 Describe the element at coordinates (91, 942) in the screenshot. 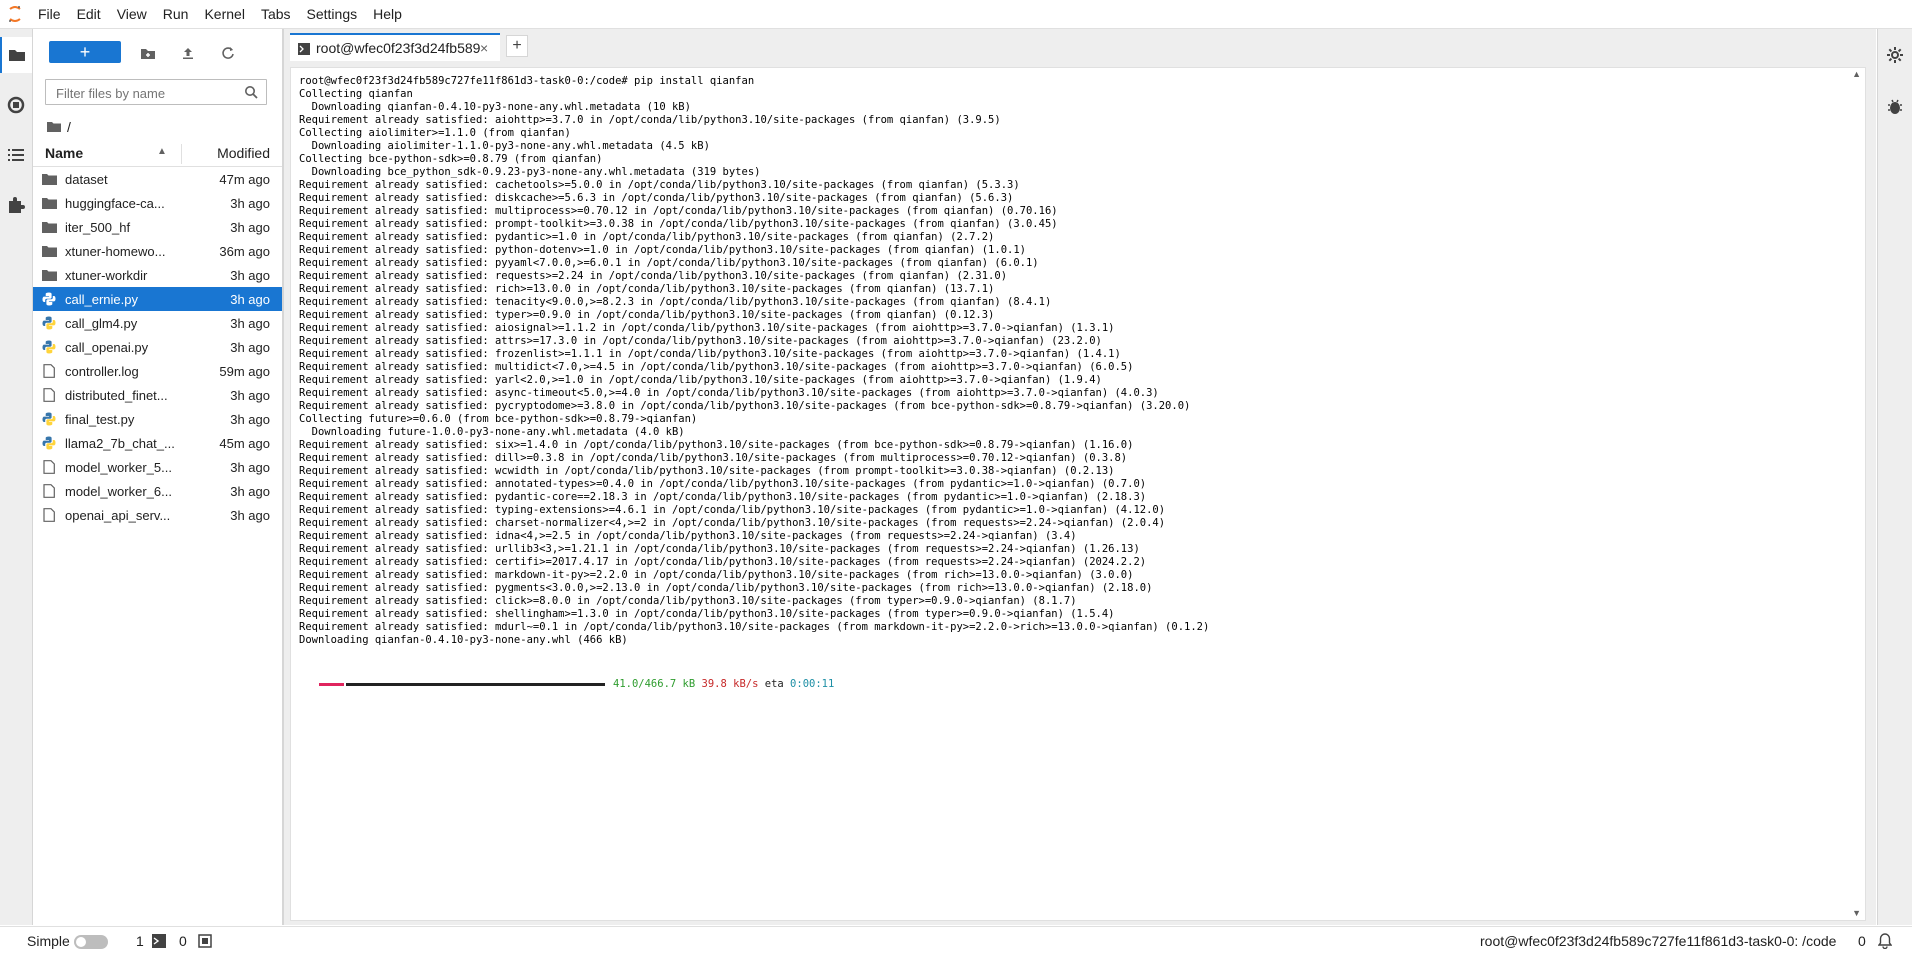

I see `simple-mode-toggle` at that location.